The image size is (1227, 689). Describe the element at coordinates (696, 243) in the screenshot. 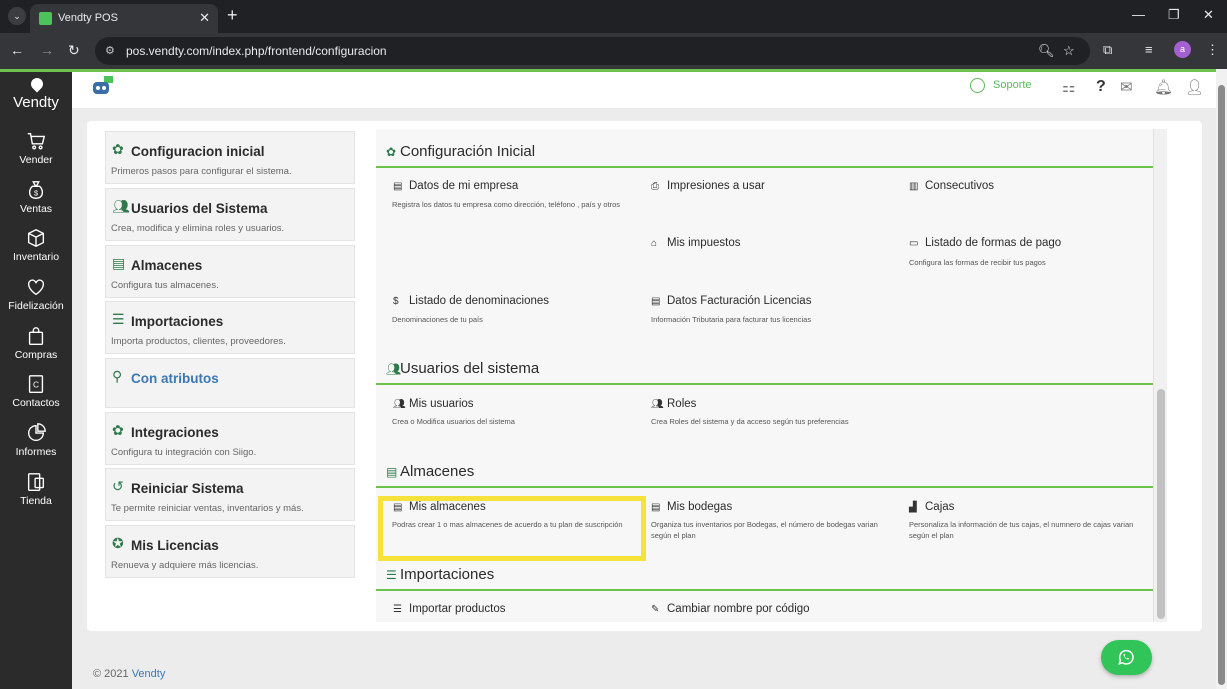

I see `option-mis-impuestos: ⌂ Mis impuestos` at that location.